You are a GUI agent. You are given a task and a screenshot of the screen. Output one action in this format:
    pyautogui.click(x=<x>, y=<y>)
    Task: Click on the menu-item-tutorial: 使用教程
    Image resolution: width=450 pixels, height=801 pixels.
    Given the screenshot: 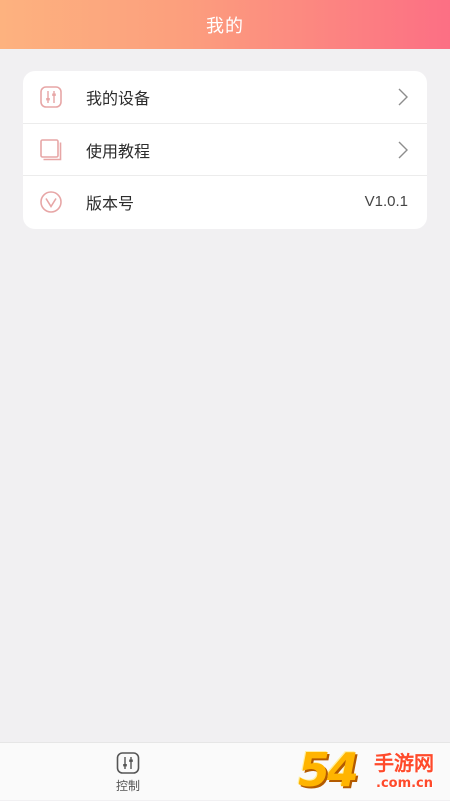 What is the action you would take?
    pyautogui.click(x=225, y=149)
    